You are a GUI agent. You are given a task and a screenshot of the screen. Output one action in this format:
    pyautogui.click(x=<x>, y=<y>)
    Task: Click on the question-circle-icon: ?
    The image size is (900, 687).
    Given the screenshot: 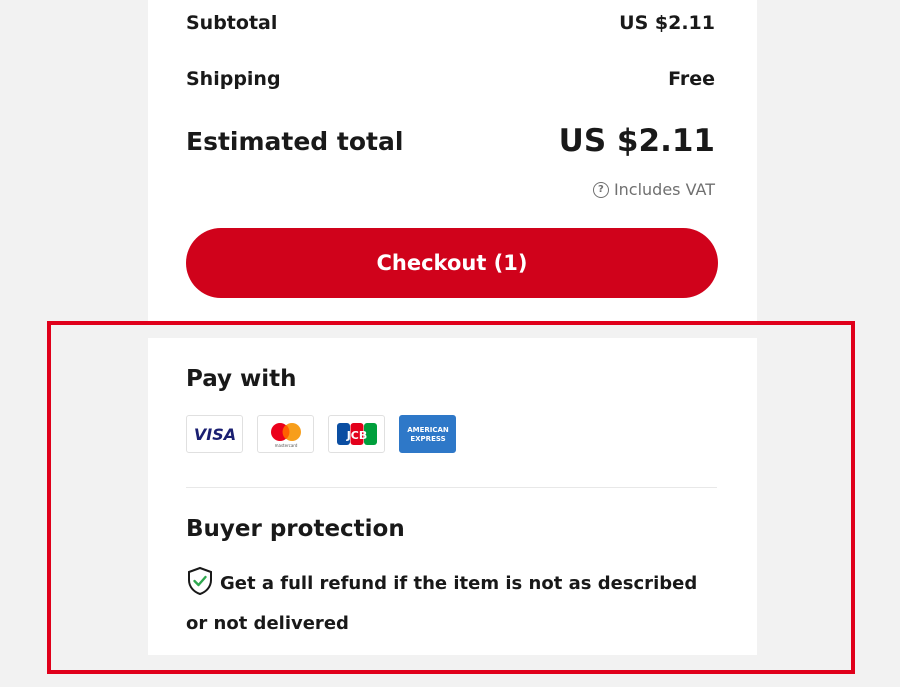 What is the action you would take?
    pyautogui.click(x=600, y=189)
    